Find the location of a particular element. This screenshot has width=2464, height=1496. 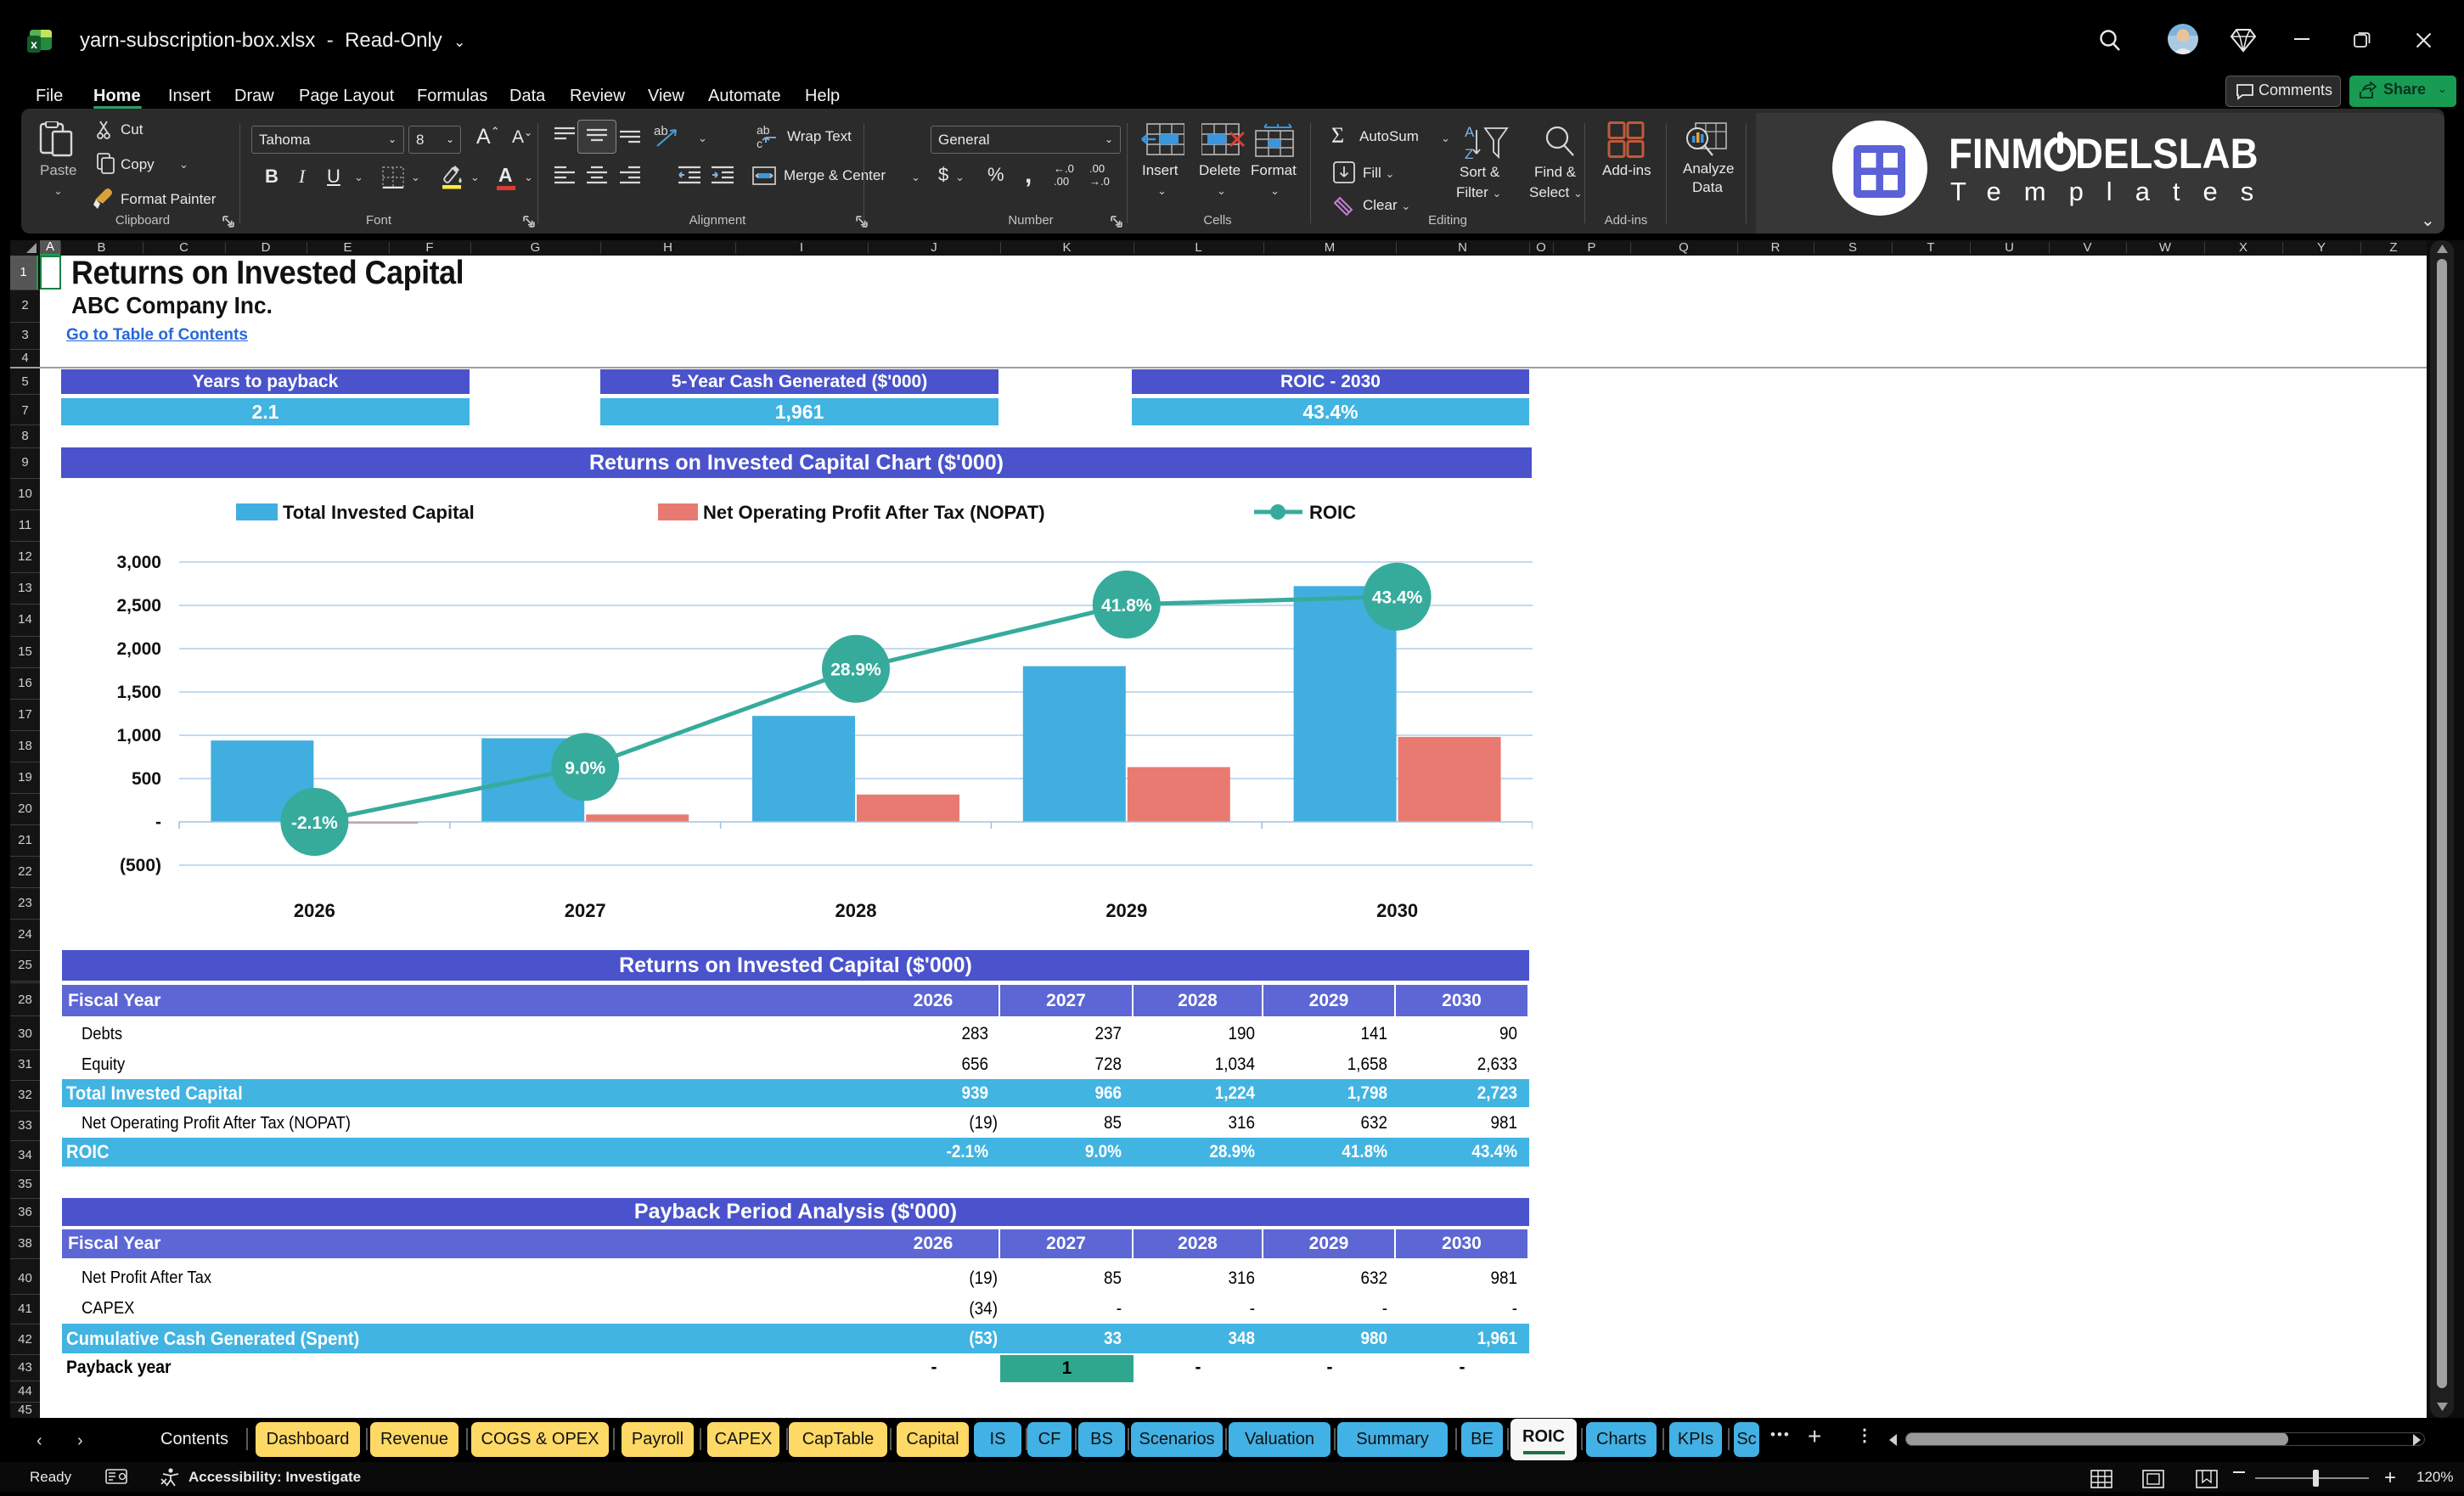

svg-text: 28.9% is located at coordinates (855, 670).